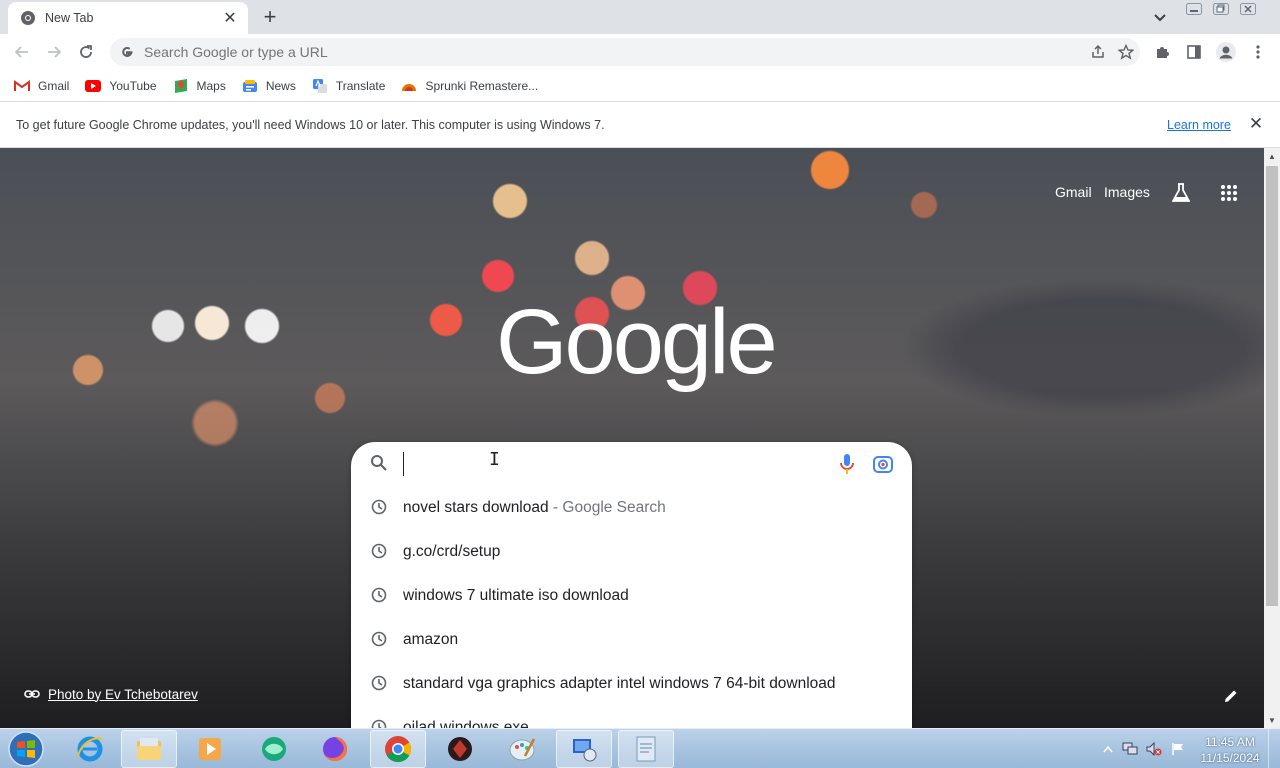 Image resolution: width=1280 pixels, height=768 pixels. What do you see at coordinates (1126, 52) in the screenshot?
I see `bookmark-star-icon` at bounding box center [1126, 52].